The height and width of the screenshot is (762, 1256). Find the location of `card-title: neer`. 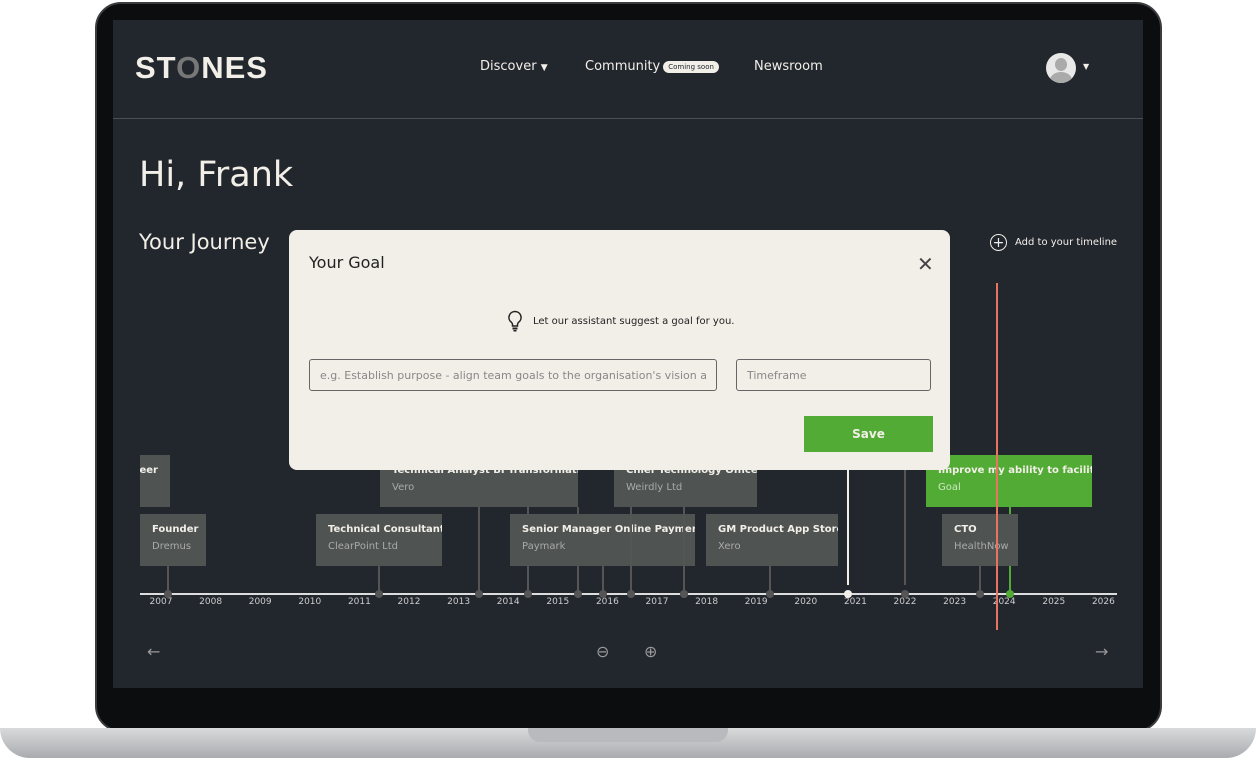

card-title: neer is located at coordinates (149, 470).